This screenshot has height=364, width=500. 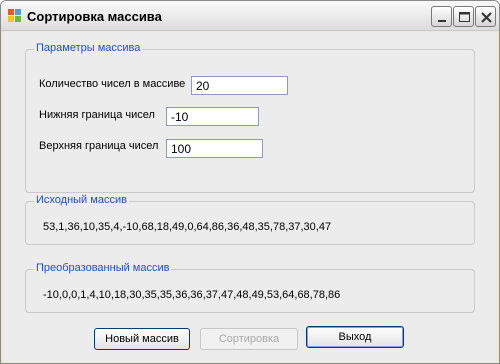 I want to click on new-array-button: Новый массив, so click(x=142, y=339).